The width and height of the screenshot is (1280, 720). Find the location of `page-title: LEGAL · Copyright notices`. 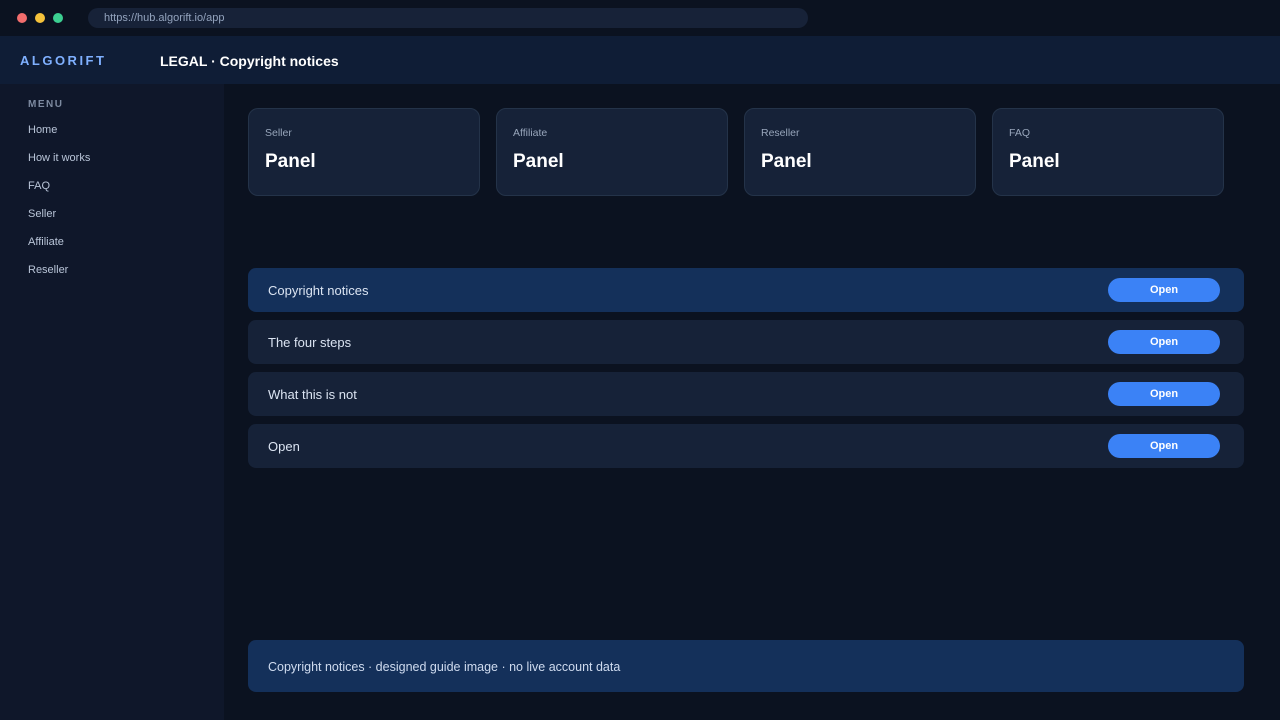

page-title: LEGAL · Copyright notices is located at coordinates (249, 61).